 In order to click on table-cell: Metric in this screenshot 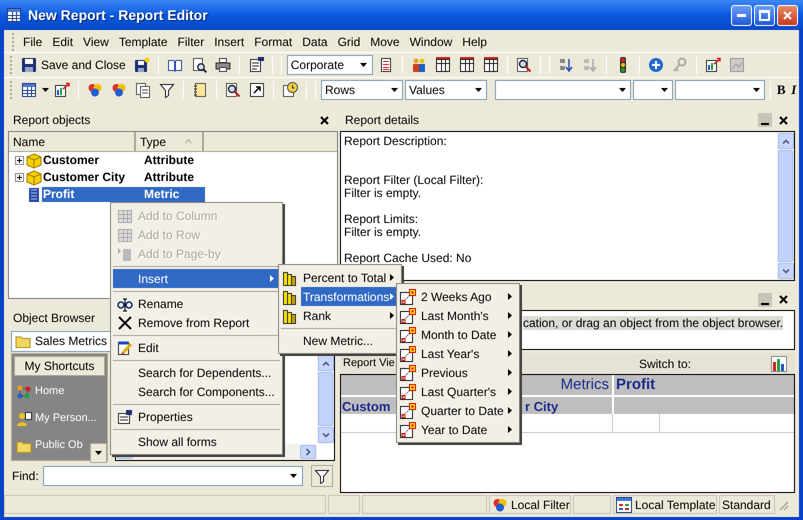, I will do `click(171, 194)`.